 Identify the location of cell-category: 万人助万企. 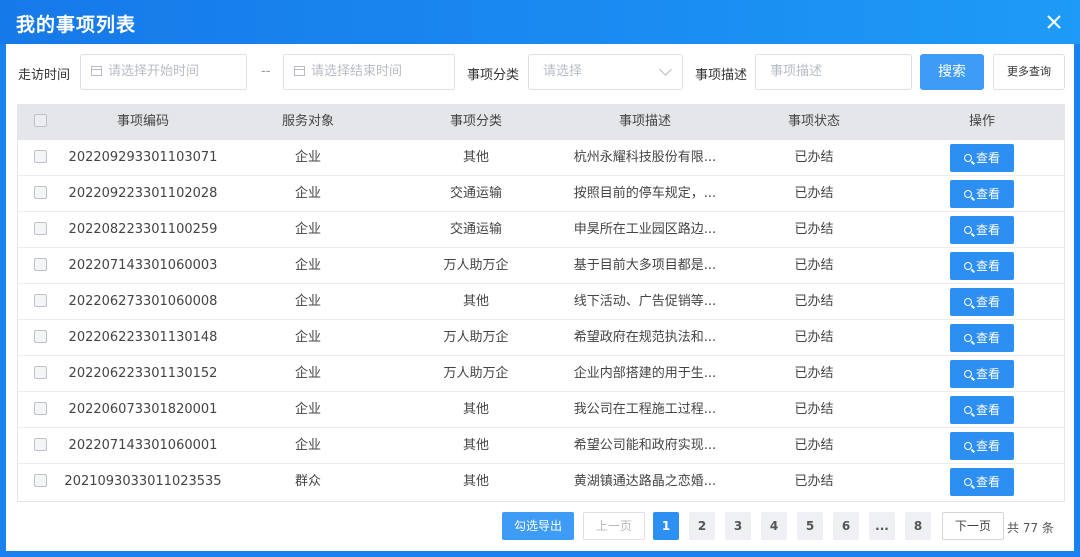
(476, 373).